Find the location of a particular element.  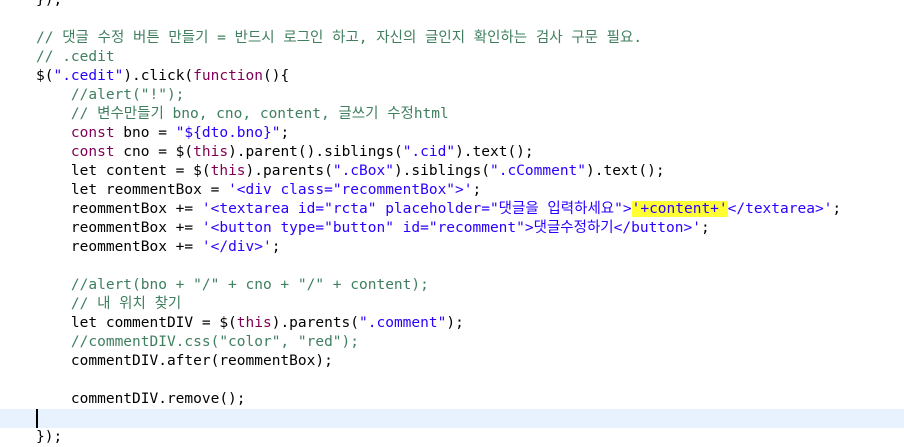

code-token: // .cedit is located at coordinates (75, 57).